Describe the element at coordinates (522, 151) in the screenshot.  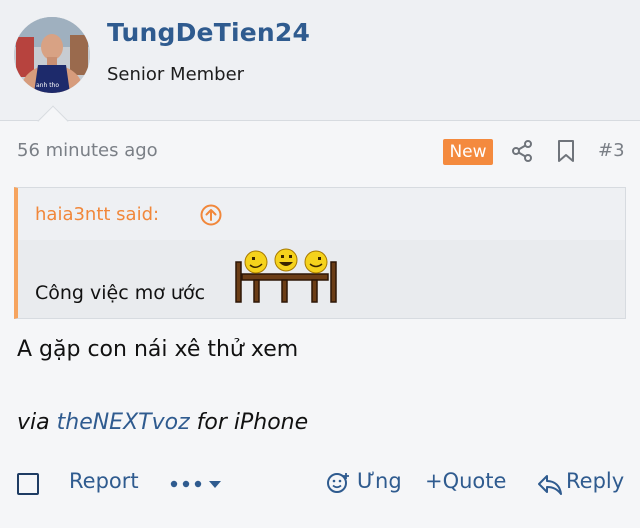
I see `share-icon` at that location.